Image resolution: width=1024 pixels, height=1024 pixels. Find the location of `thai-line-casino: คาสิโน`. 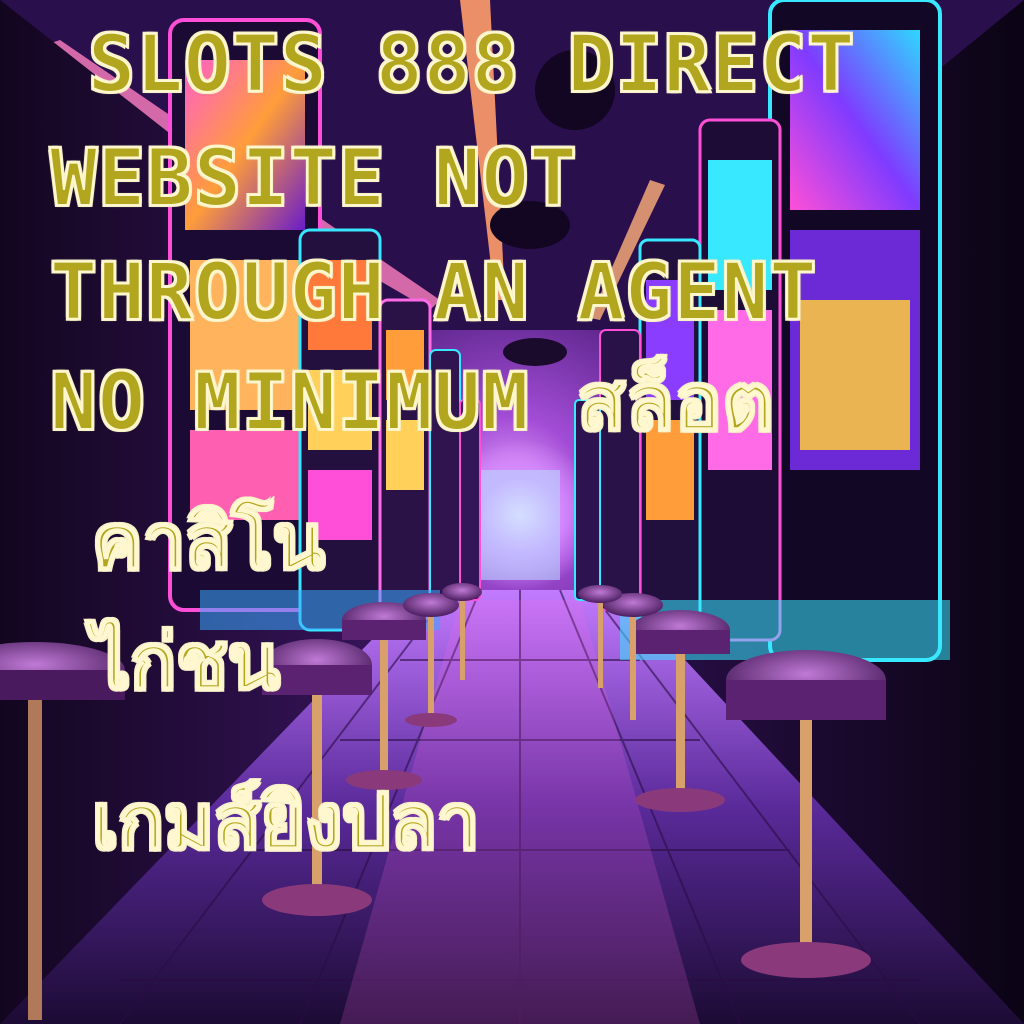

thai-line-casino: คาสิโน is located at coordinates (208, 541).